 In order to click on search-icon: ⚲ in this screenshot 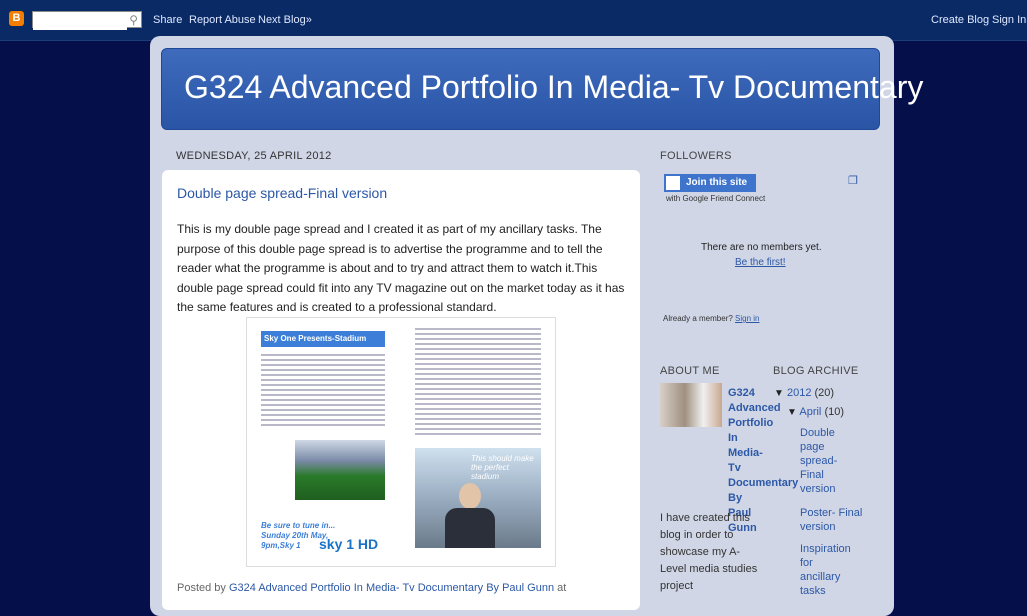, I will do `click(133, 20)`.